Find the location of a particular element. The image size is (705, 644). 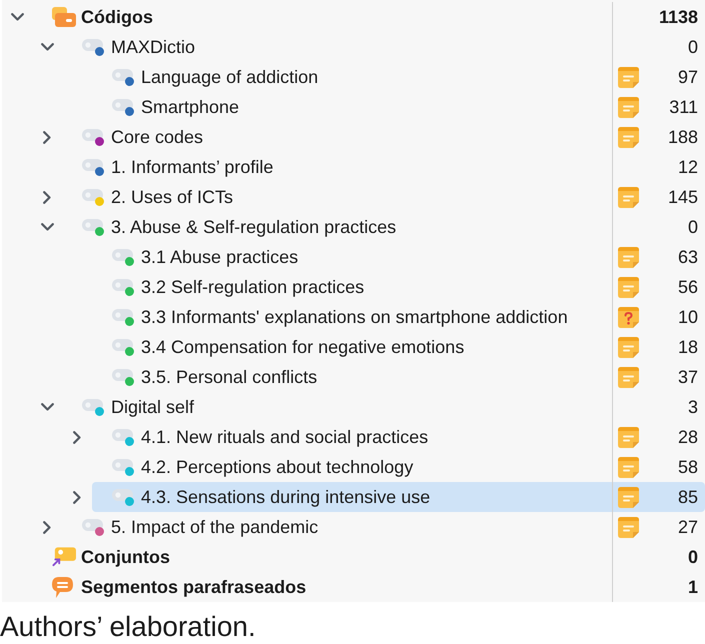

code-label: Smartphone is located at coordinates (190, 107).